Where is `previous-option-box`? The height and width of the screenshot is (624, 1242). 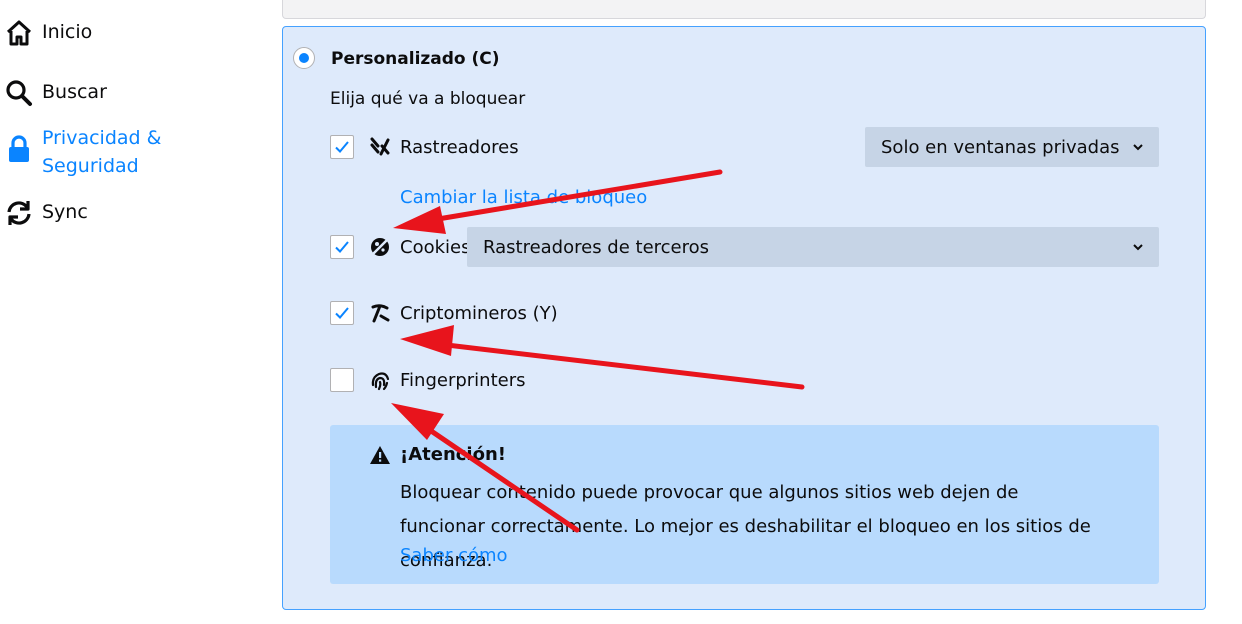
previous-option-box is located at coordinates (744, 9).